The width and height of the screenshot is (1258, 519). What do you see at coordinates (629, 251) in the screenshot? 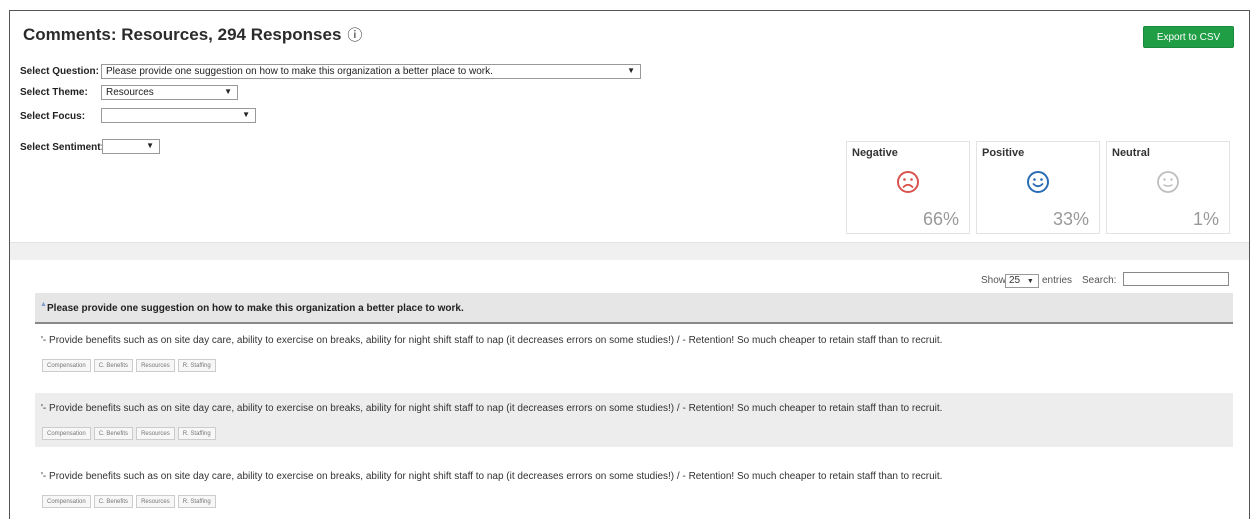
I see `section-divider` at bounding box center [629, 251].